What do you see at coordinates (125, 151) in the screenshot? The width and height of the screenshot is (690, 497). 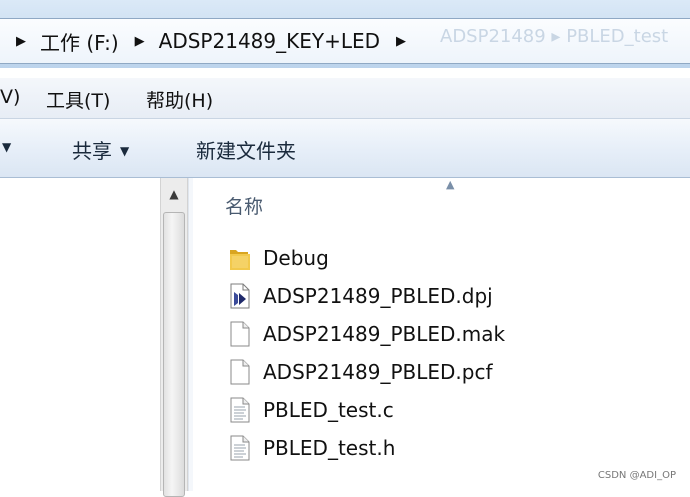 I see `chevron-down-icon: ▼` at bounding box center [125, 151].